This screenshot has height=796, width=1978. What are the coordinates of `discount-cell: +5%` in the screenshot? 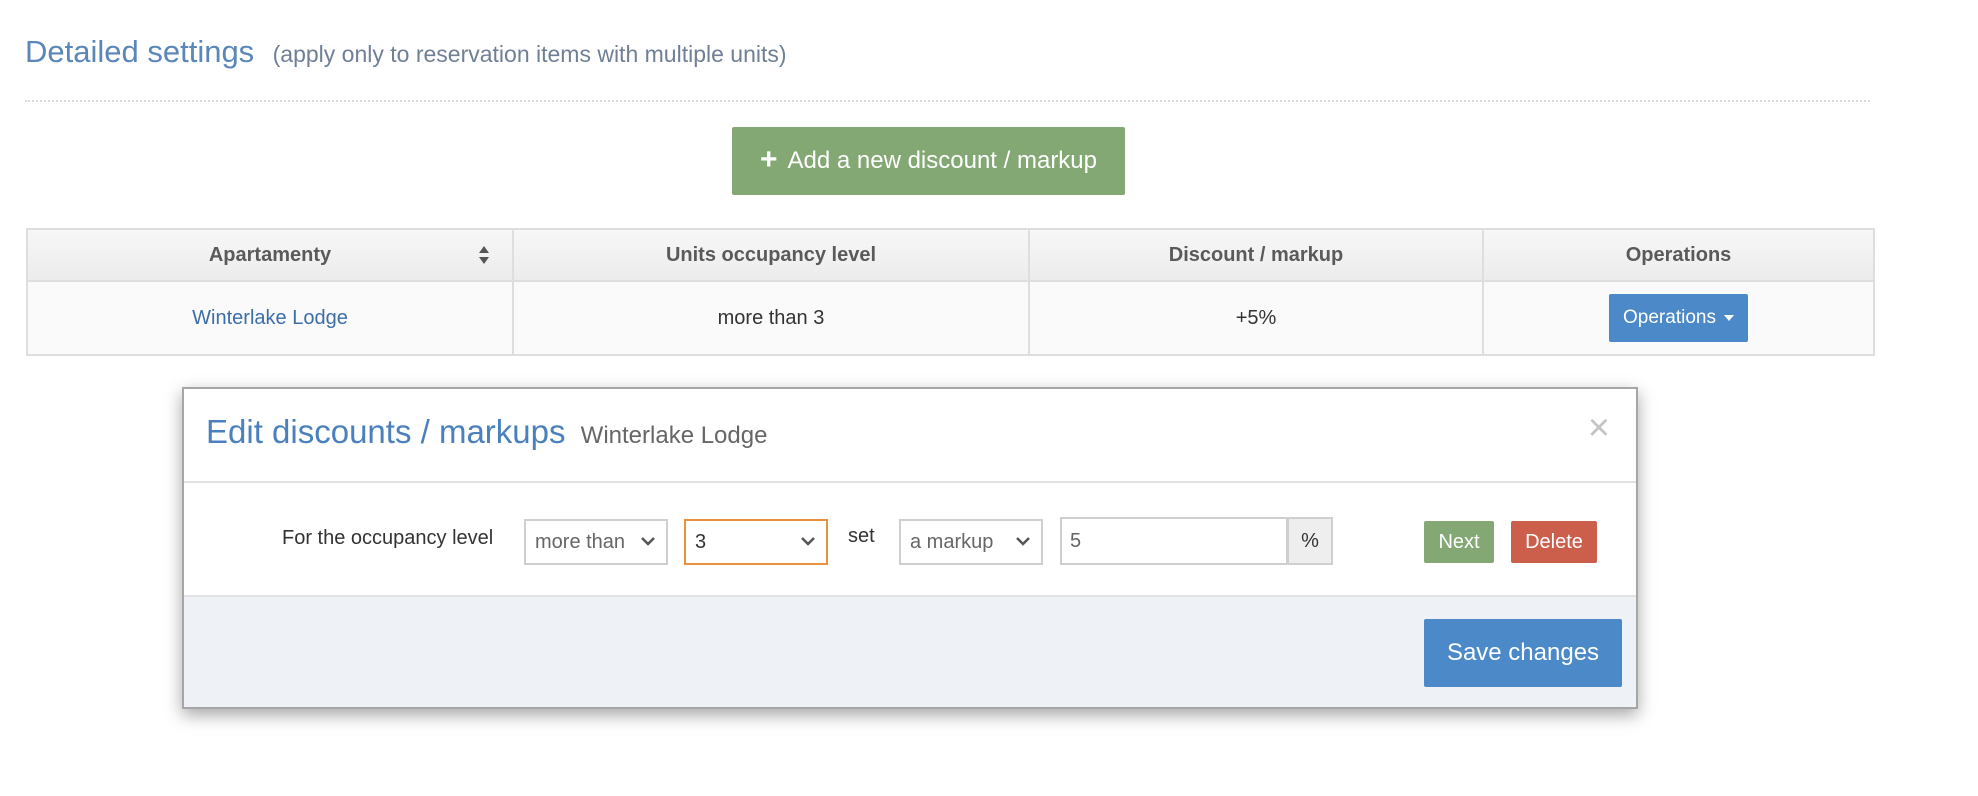 It's located at (1256, 318).